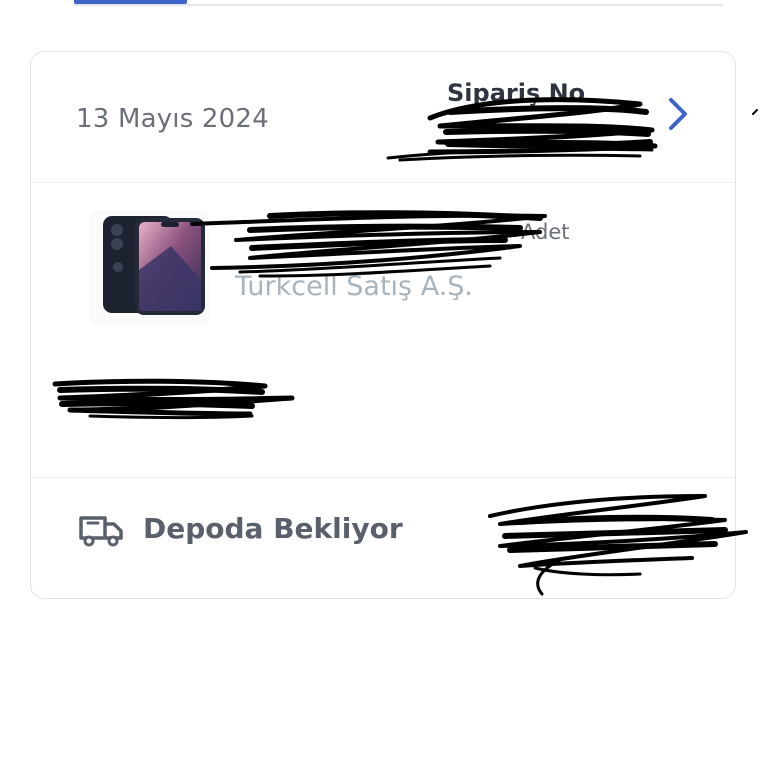  Describe the element at coordinates (101, 531) in the screenshot. I see `truck-icon` at that location.